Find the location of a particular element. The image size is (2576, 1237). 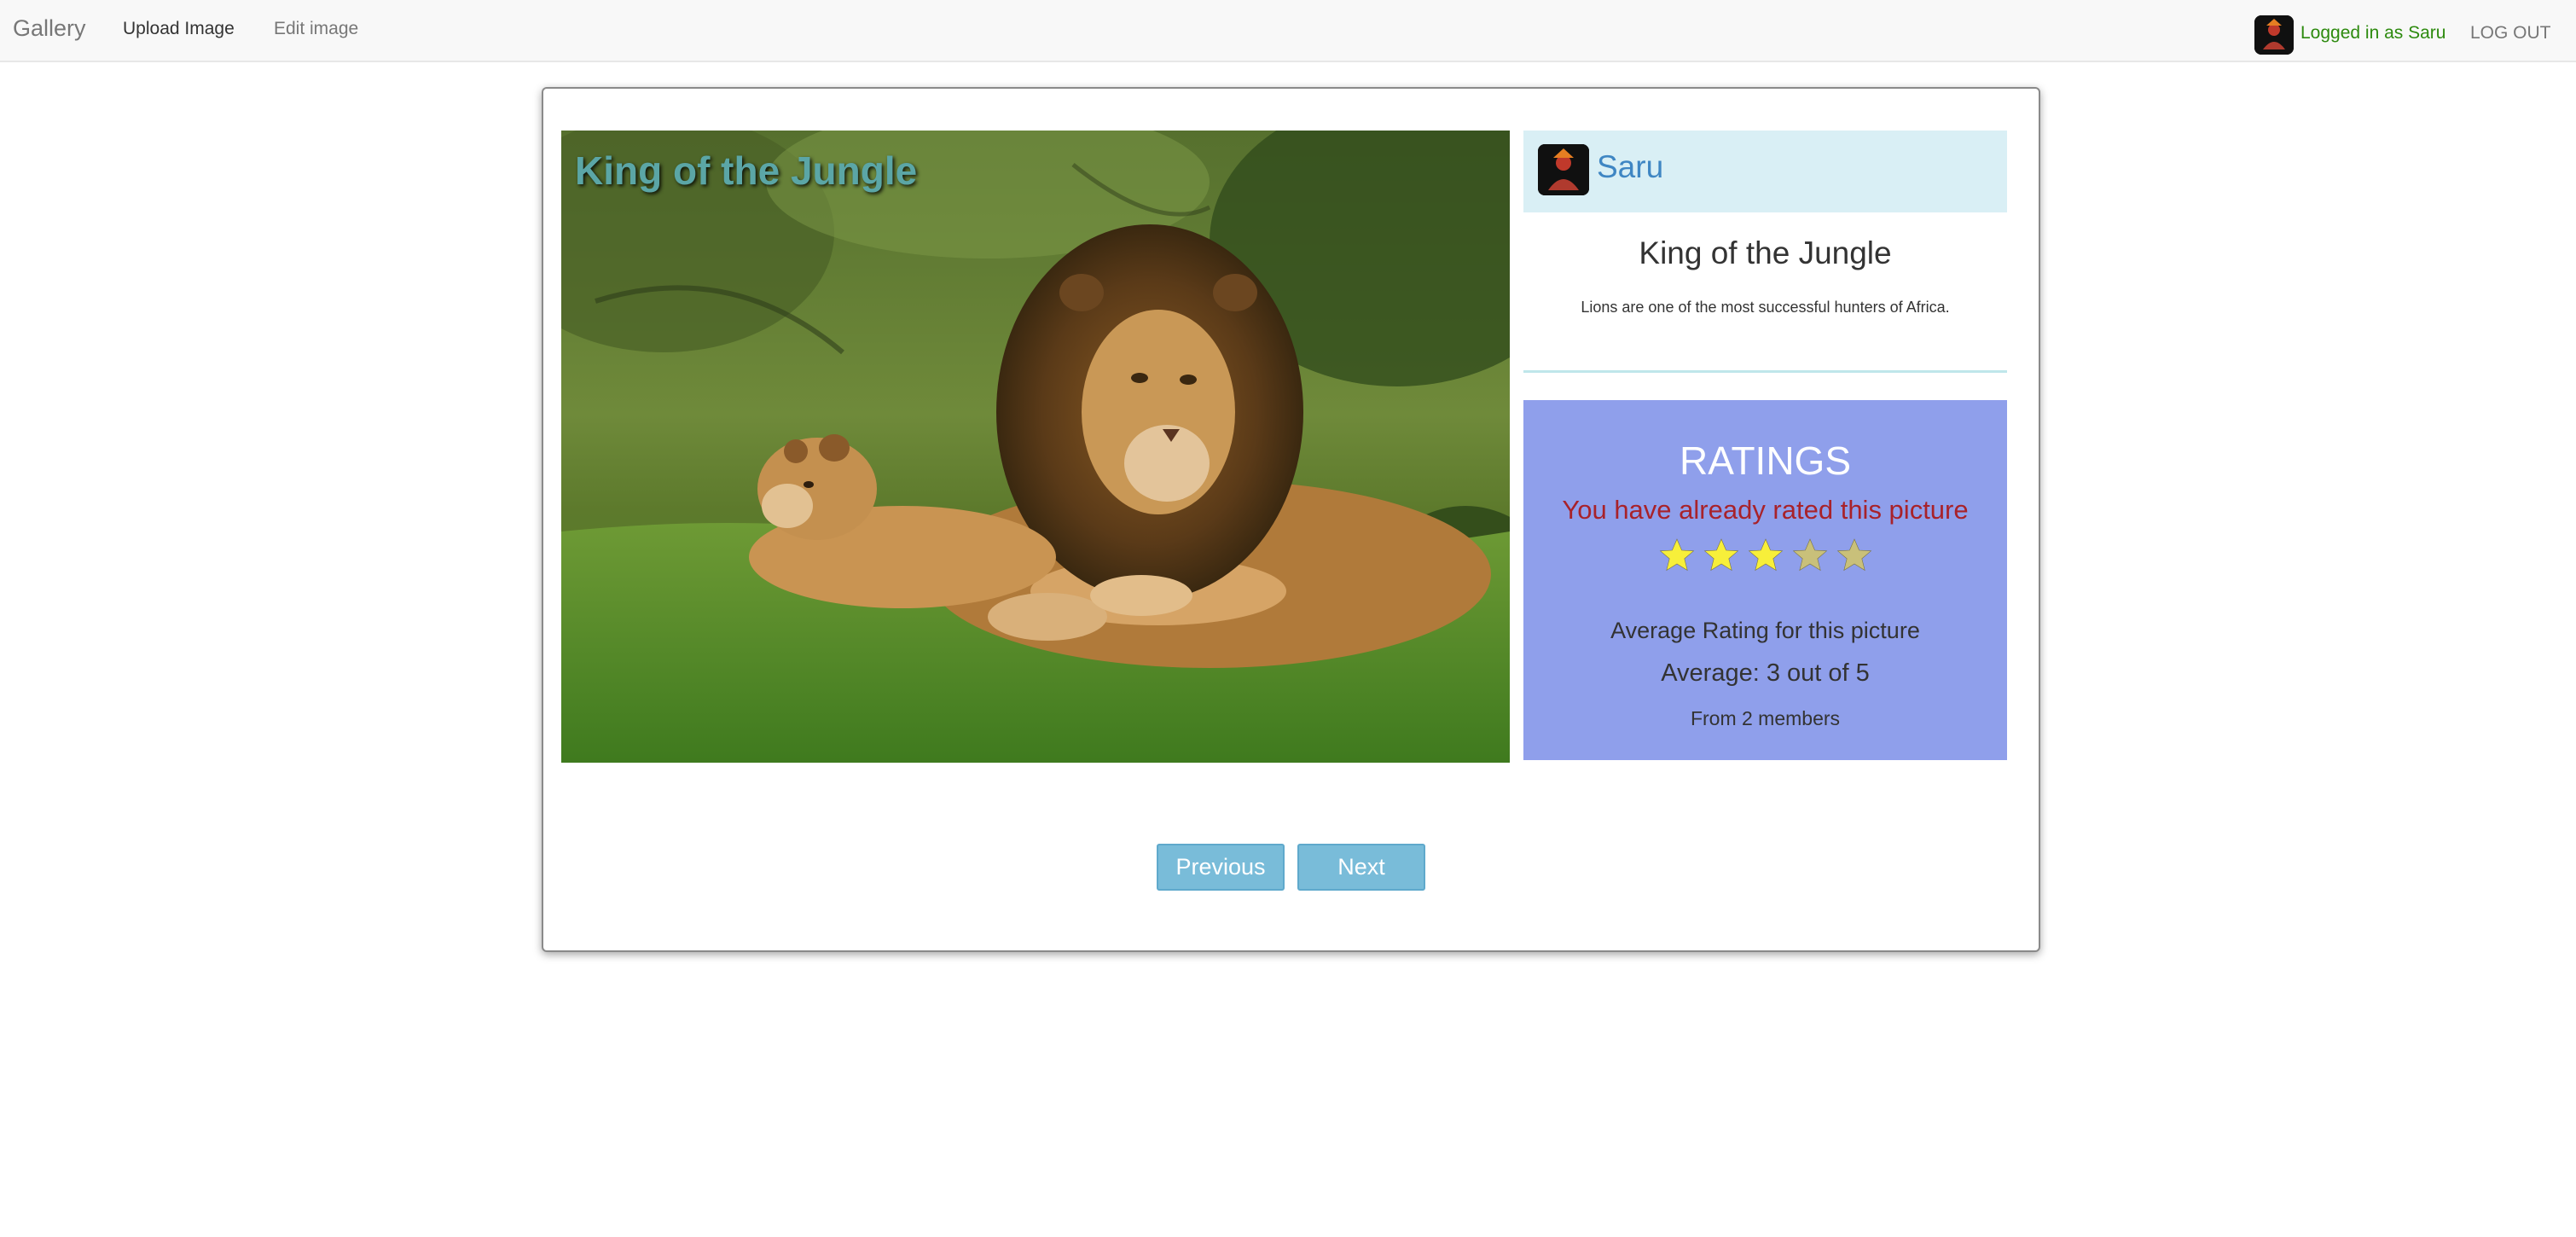

ratings-heading: RATINGS is located at coordinates (1765, 460).